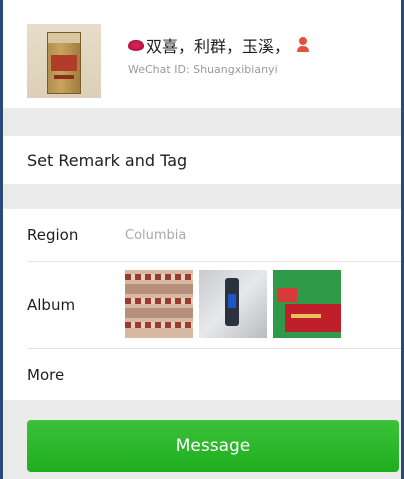  I want to click on avatar, so click(64, 61).